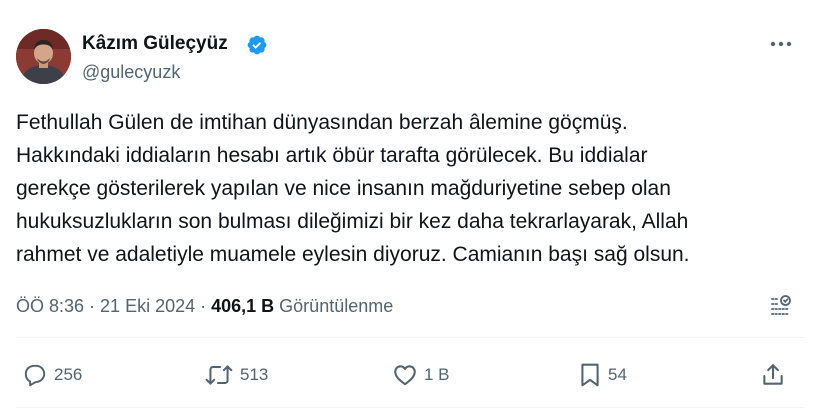  Describe the element at coordinates (219, 375) in the screenshot. I see `repost-icon` at that location.